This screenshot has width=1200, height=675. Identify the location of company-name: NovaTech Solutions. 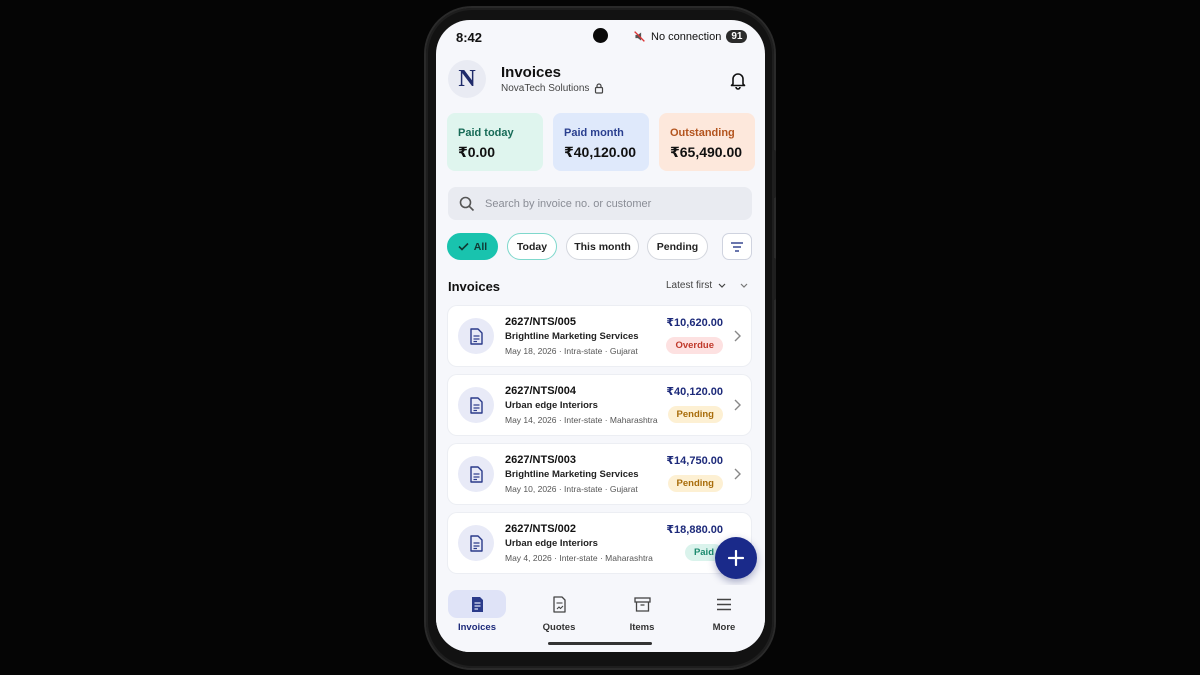
(545, 88).